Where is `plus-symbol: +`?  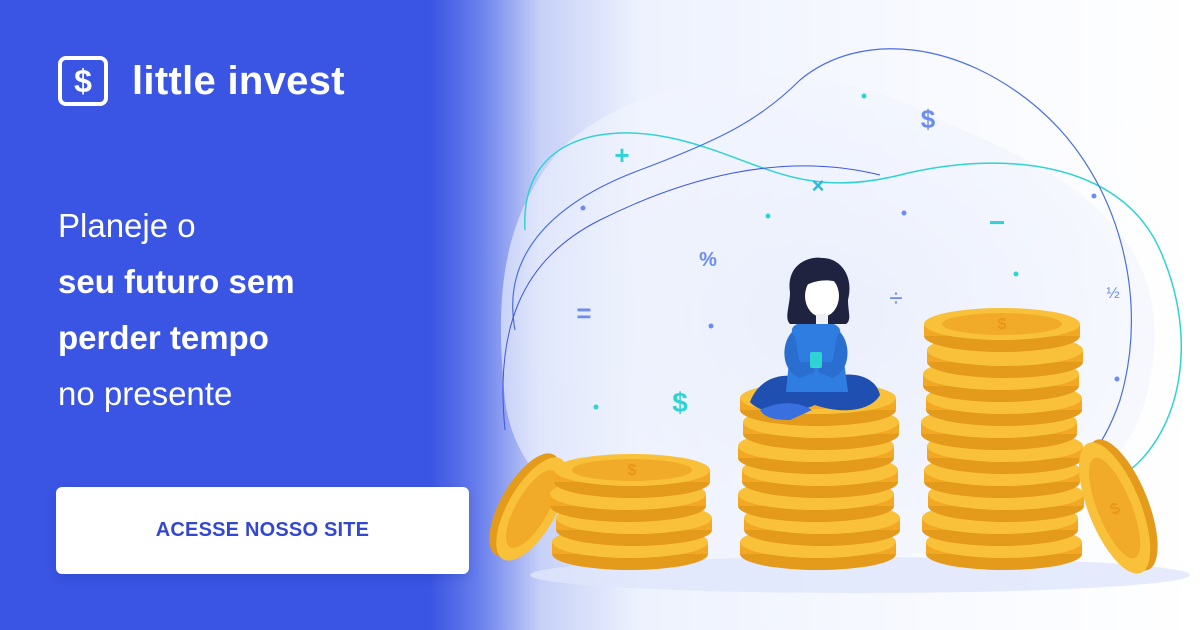
plus-symbol: + is located at coordinates (621, 155).